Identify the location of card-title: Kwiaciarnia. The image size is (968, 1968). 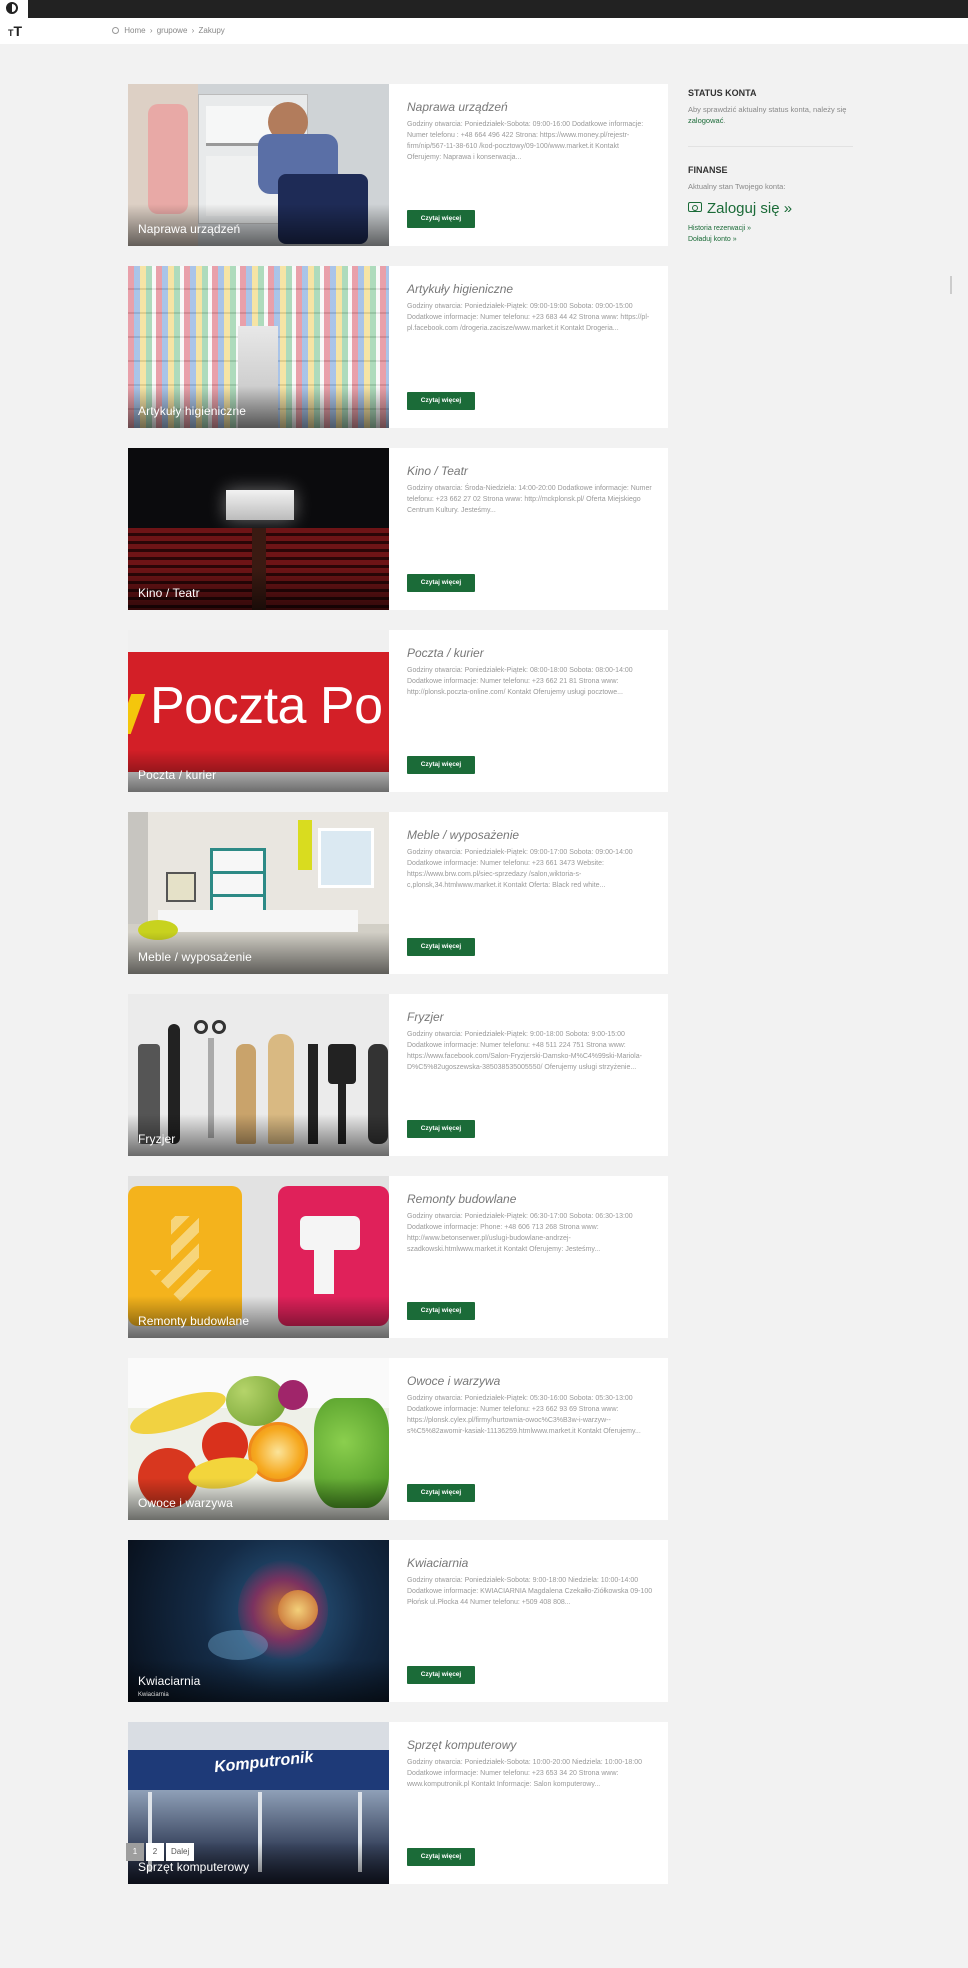
(531, 1563).